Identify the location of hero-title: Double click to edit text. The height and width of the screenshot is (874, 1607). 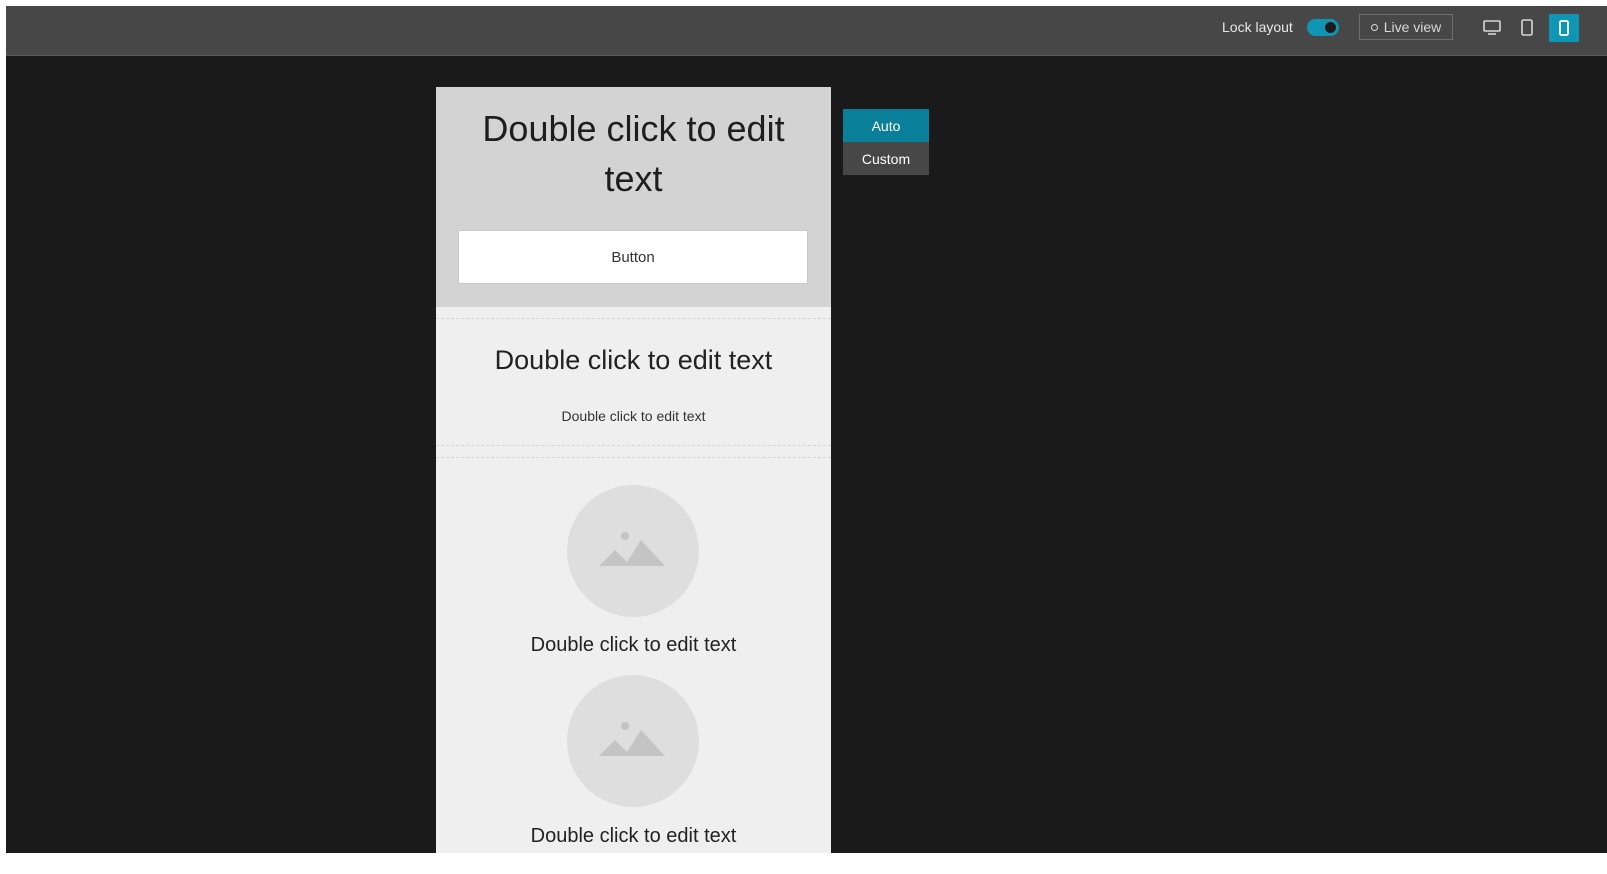
(633, 154).